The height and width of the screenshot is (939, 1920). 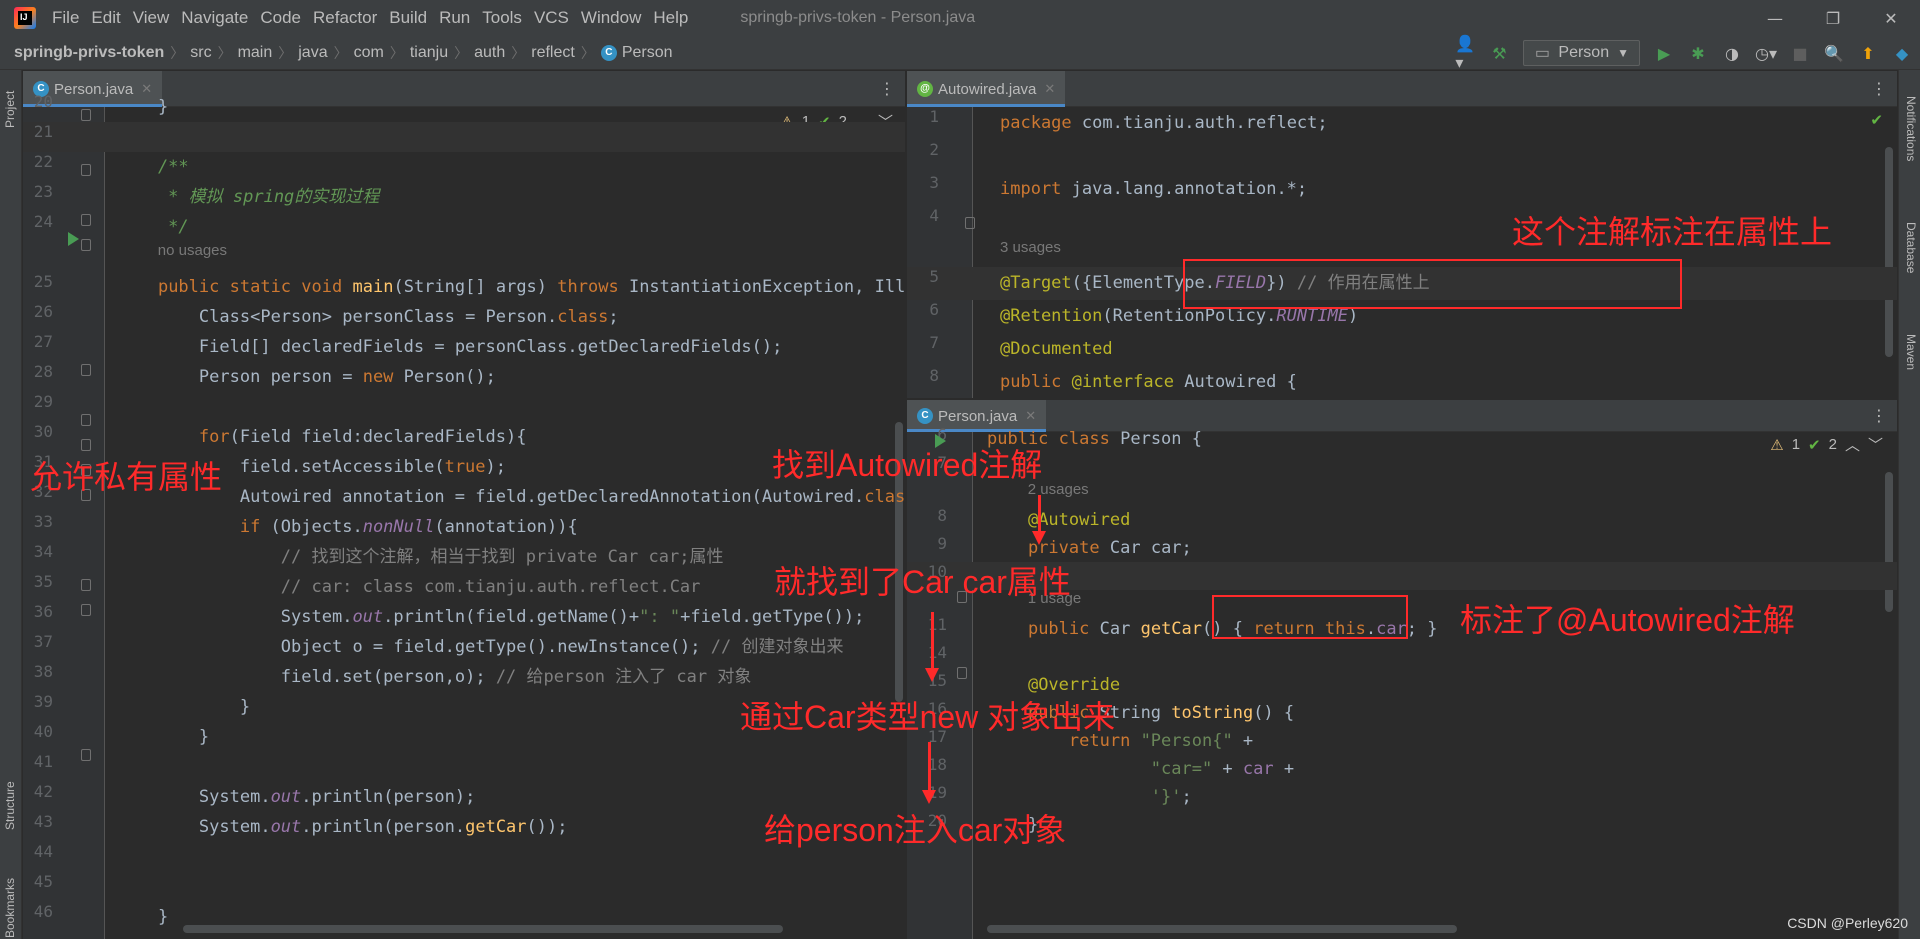 I want to click on user-icon: 👤▾, so click(x=1465, y=53).